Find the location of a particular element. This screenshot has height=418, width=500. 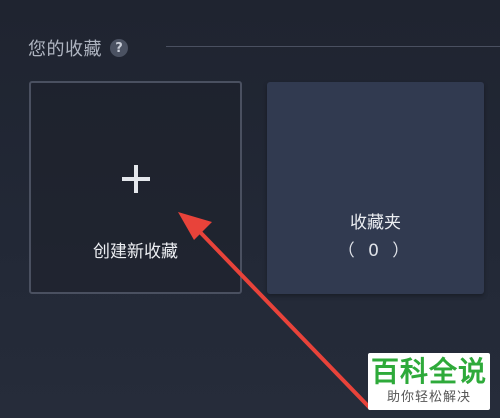

folder-name: 收藏夹 is located at coordinates (375, 223).